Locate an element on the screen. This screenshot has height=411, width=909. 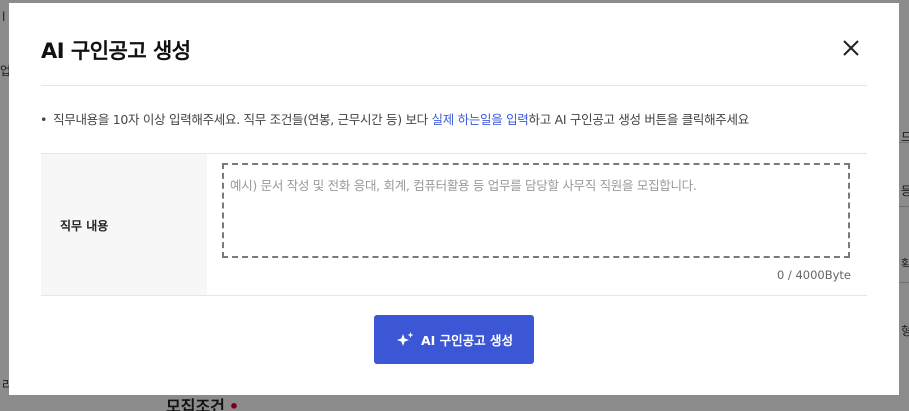
close-button is located at coordinates (851, 48).